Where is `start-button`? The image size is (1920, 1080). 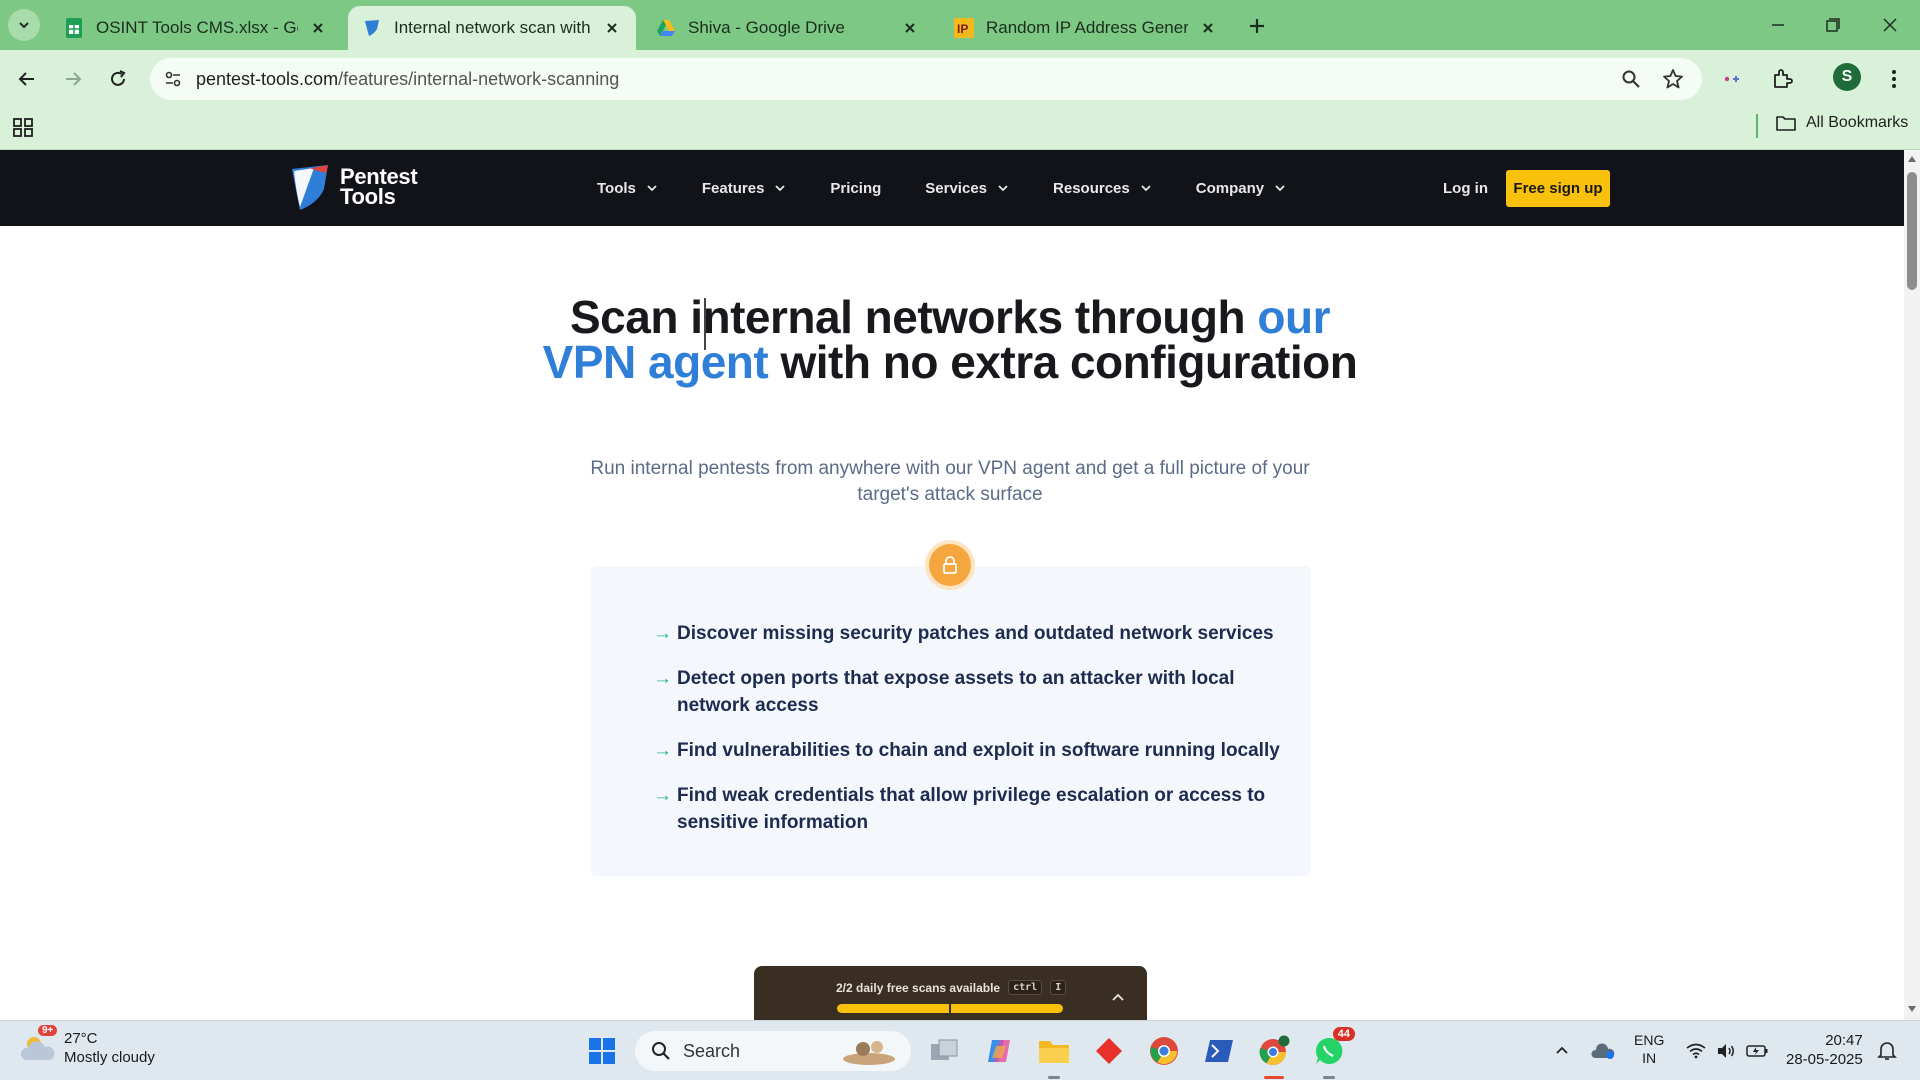
start-button is located at coordinates (602, 1051).